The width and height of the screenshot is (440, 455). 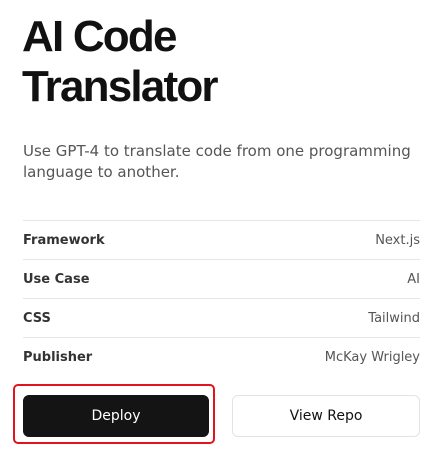 What do you see at coordinates (326, 416) in the screenshot?
I see `view-repo-button: View Repo` at bounding box center [326, 416].